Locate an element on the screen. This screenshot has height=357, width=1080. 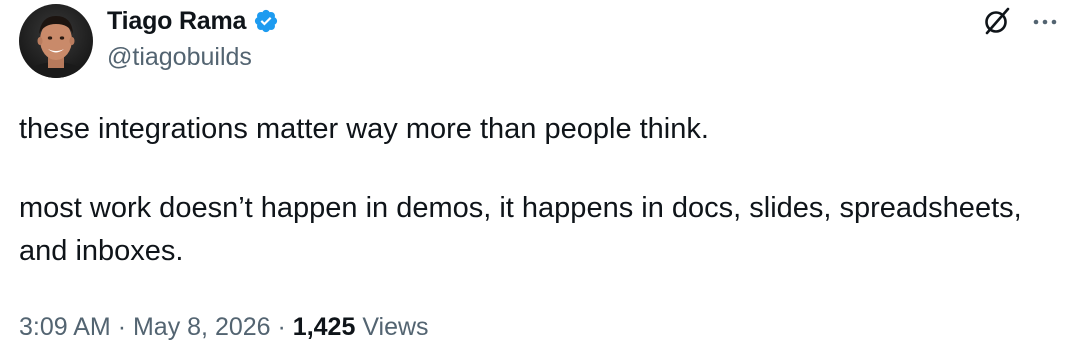
grok-icon is located at coordinates (997, 21).